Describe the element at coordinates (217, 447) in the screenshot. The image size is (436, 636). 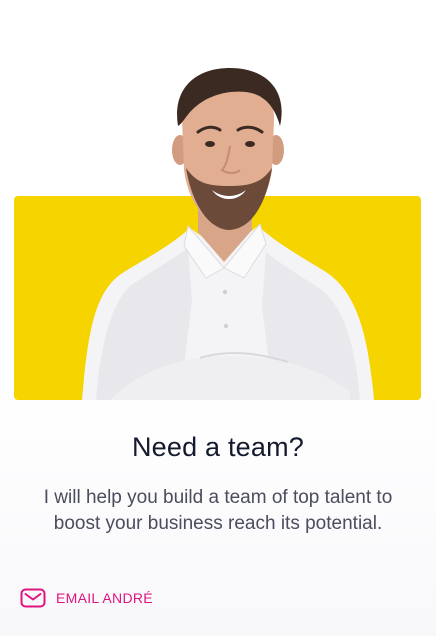
I see `card-title: Need a team?` at that location.